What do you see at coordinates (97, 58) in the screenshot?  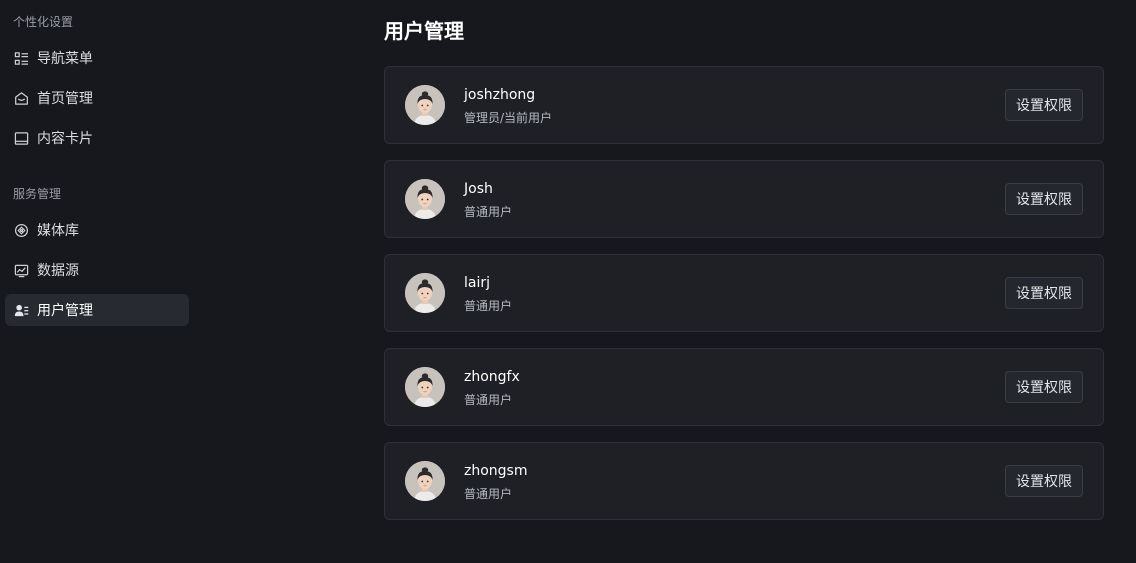 I see `sidebar-item-nav-menu: 导航菜单` at bounding box center [97, 58].